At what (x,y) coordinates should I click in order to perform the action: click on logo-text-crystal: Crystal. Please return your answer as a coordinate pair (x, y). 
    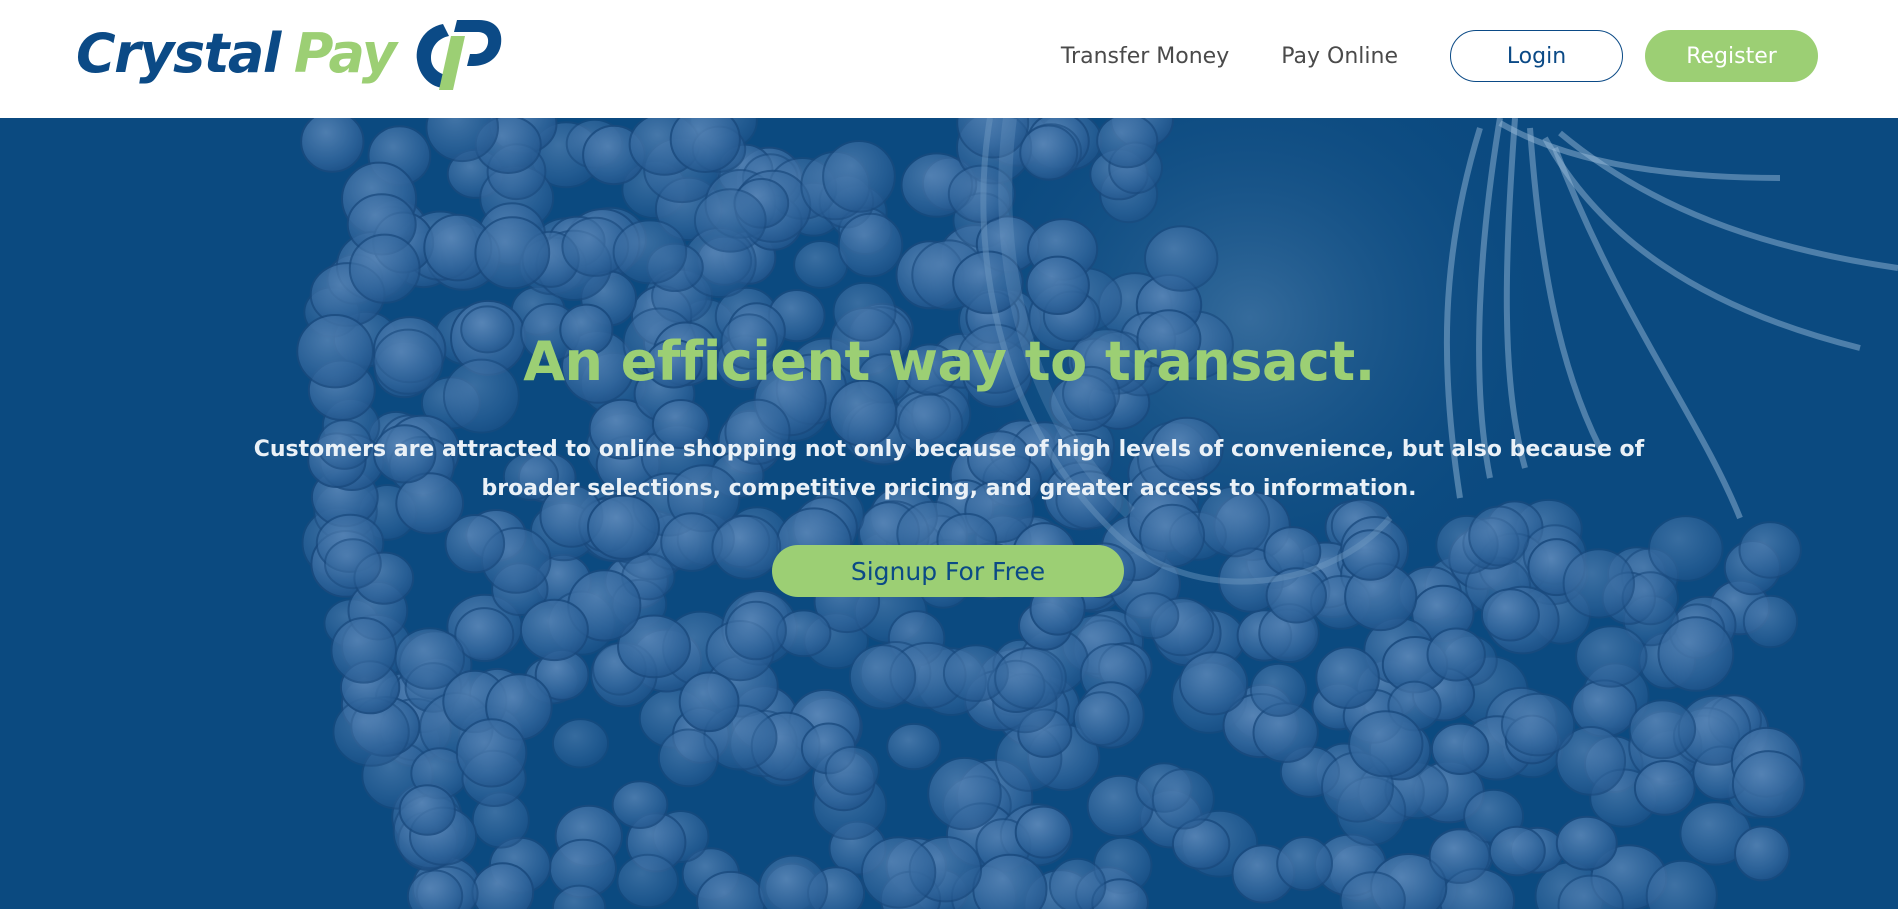
    Looking at the image, I should click on (178, 53).